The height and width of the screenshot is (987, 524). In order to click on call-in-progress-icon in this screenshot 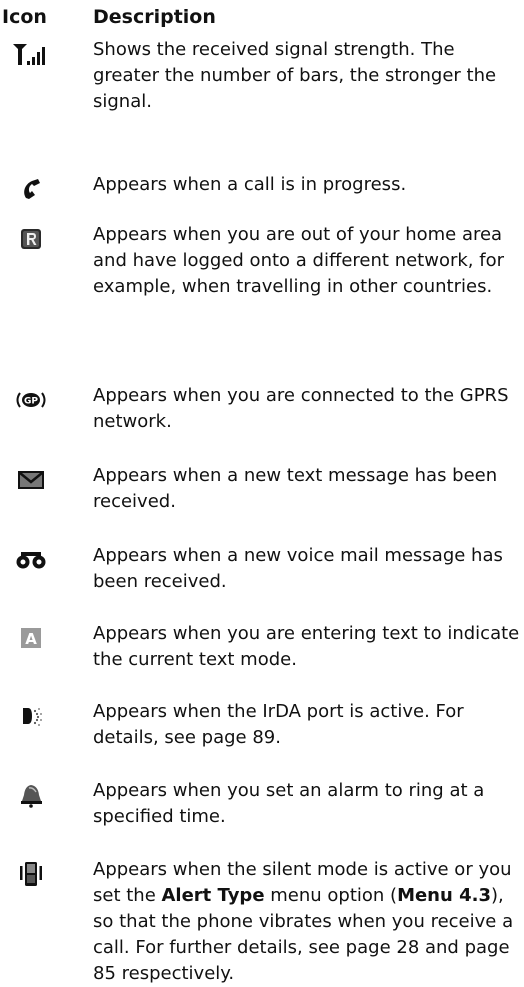, I will do `click(31, 189)`.